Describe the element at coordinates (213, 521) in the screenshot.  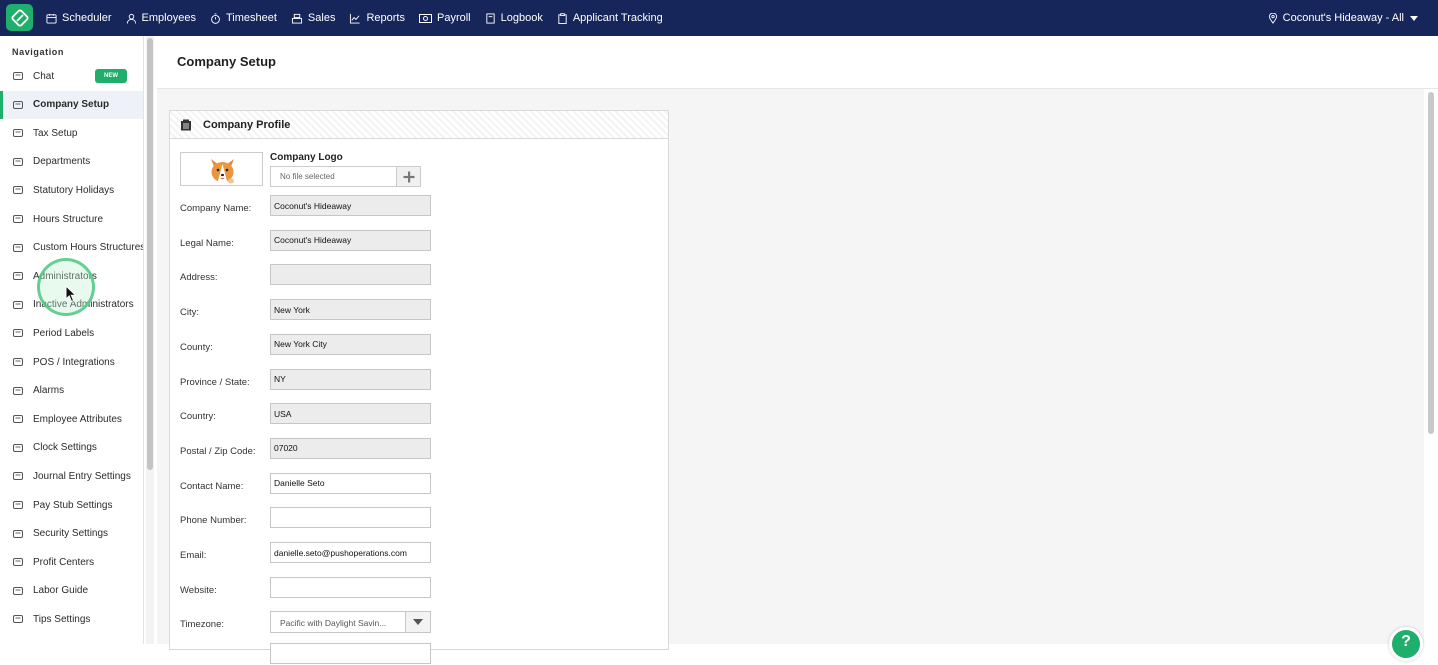
I see `phone-number-label: Phone Number:` at that location.